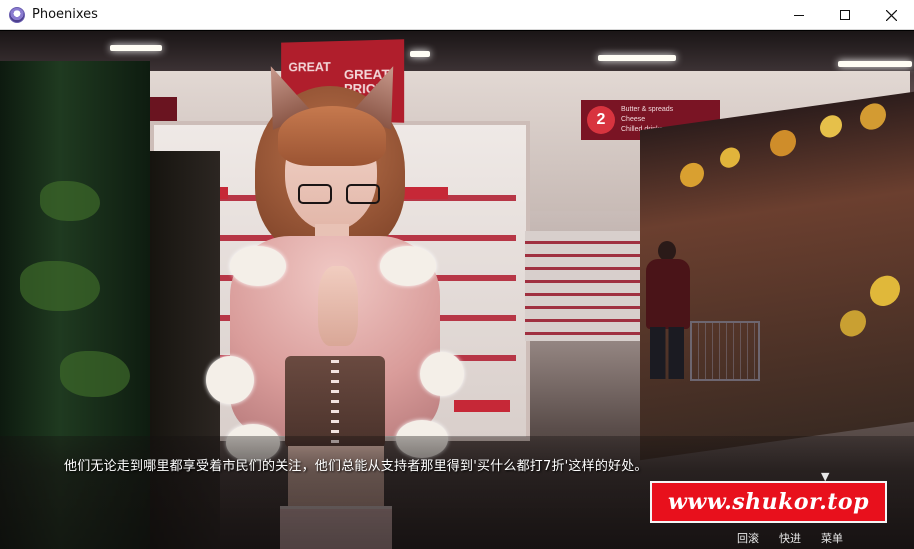 This screenshot has height=549, width=914. I want to click on minimize-button, so click(799, 15).